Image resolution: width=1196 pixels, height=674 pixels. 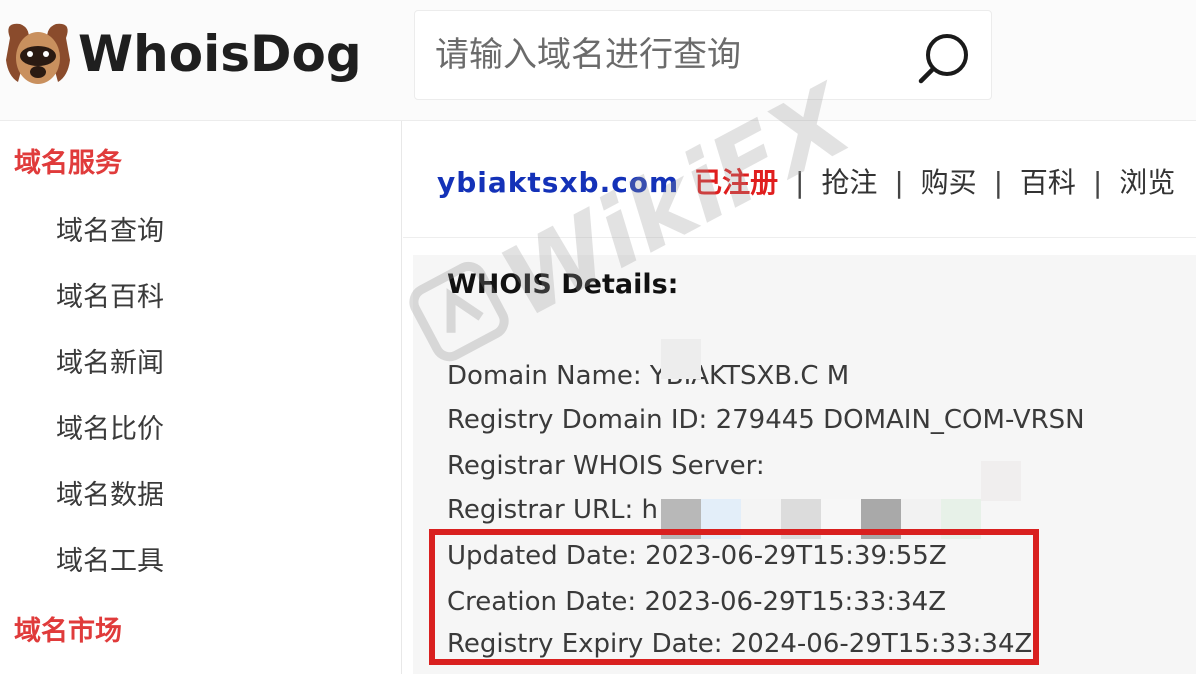 I want to click on logo: WhoisDog, so click(x=182, y=54).